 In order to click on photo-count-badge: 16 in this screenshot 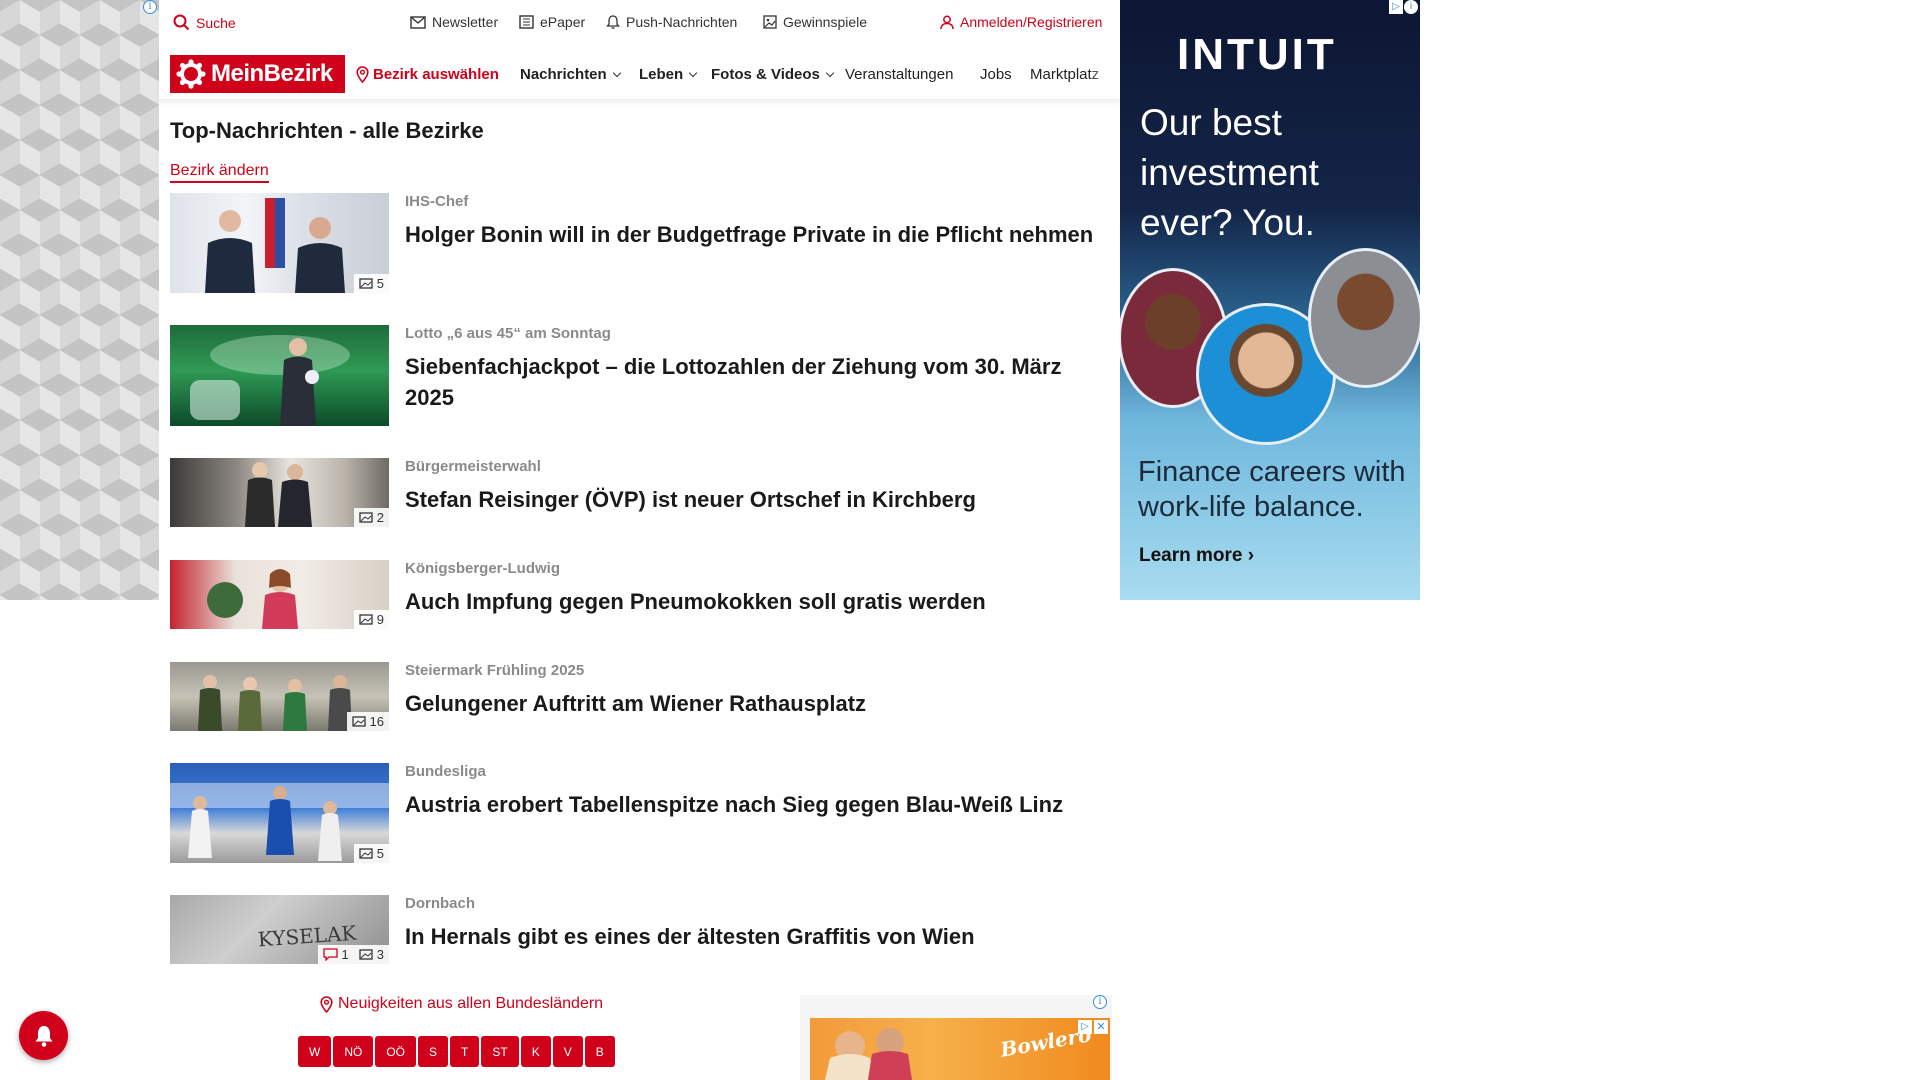, I will do `click(367, 721)`.